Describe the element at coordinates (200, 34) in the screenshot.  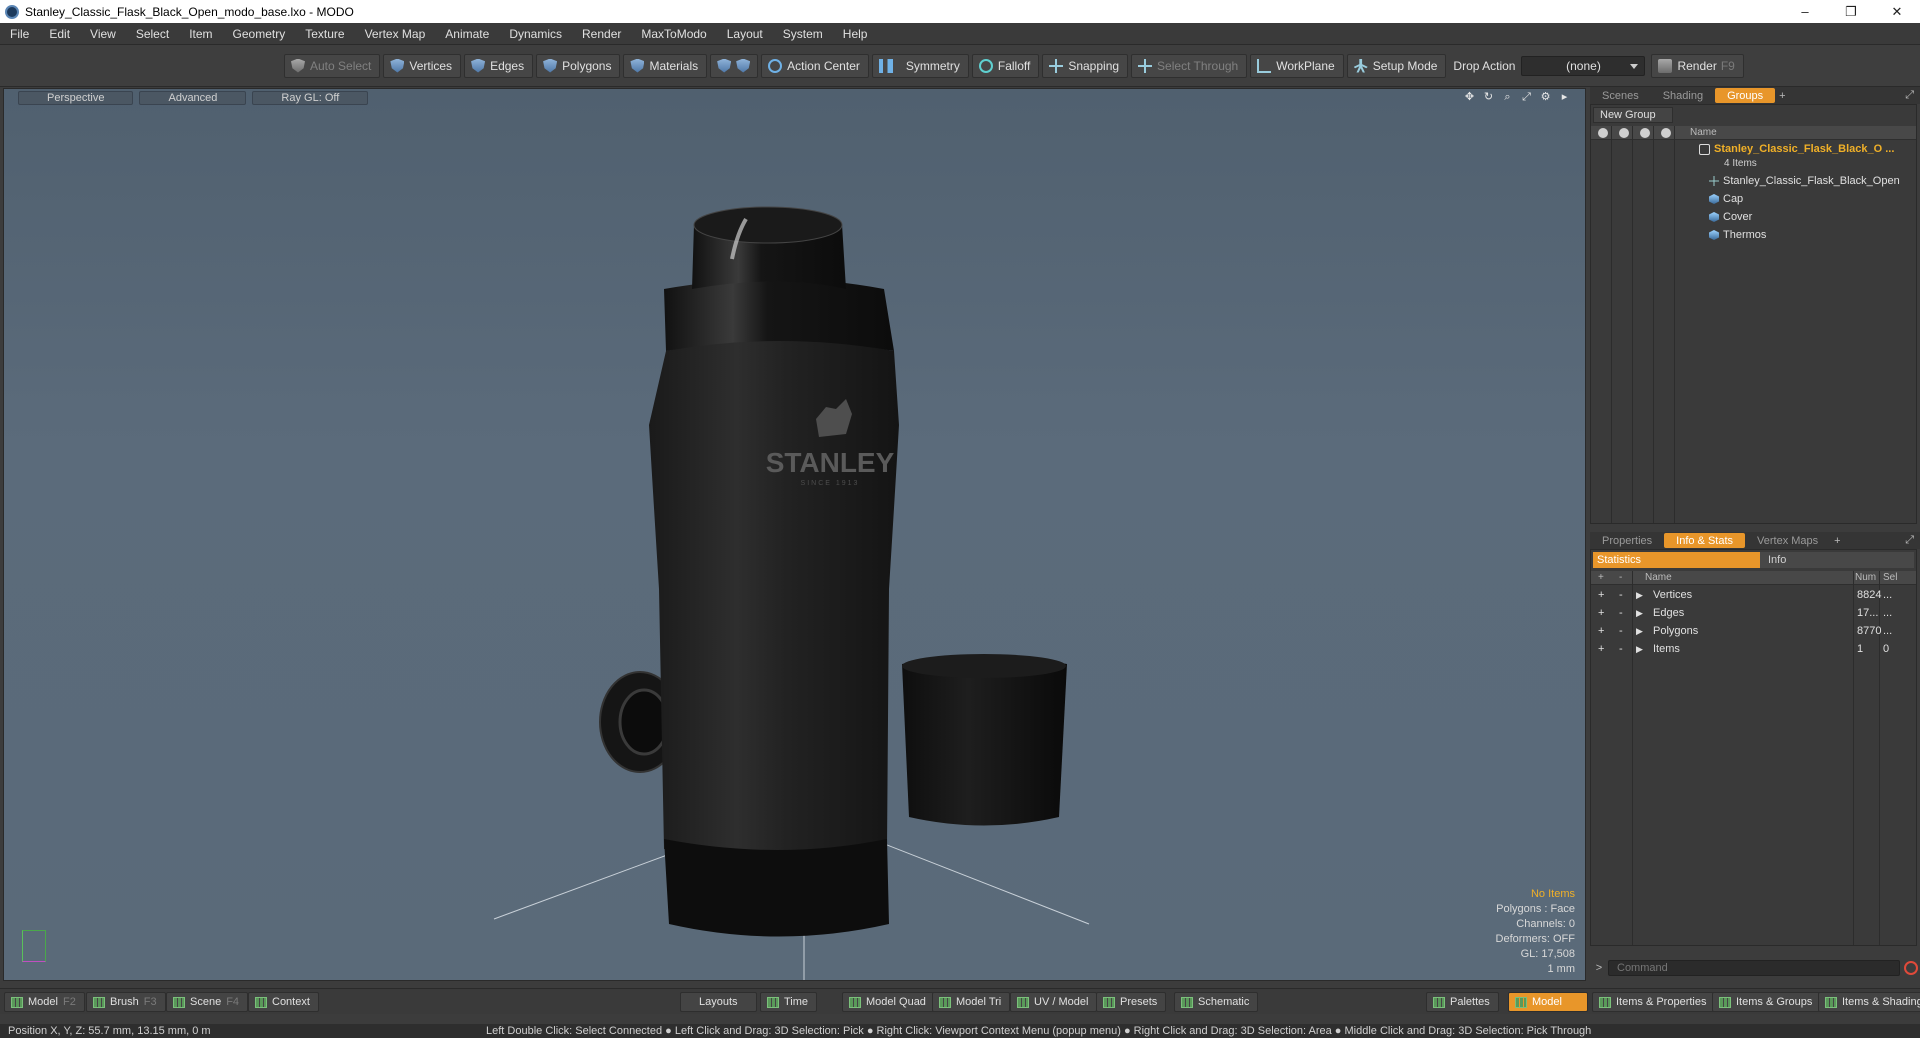
I see `menu-item: Item` at that location.